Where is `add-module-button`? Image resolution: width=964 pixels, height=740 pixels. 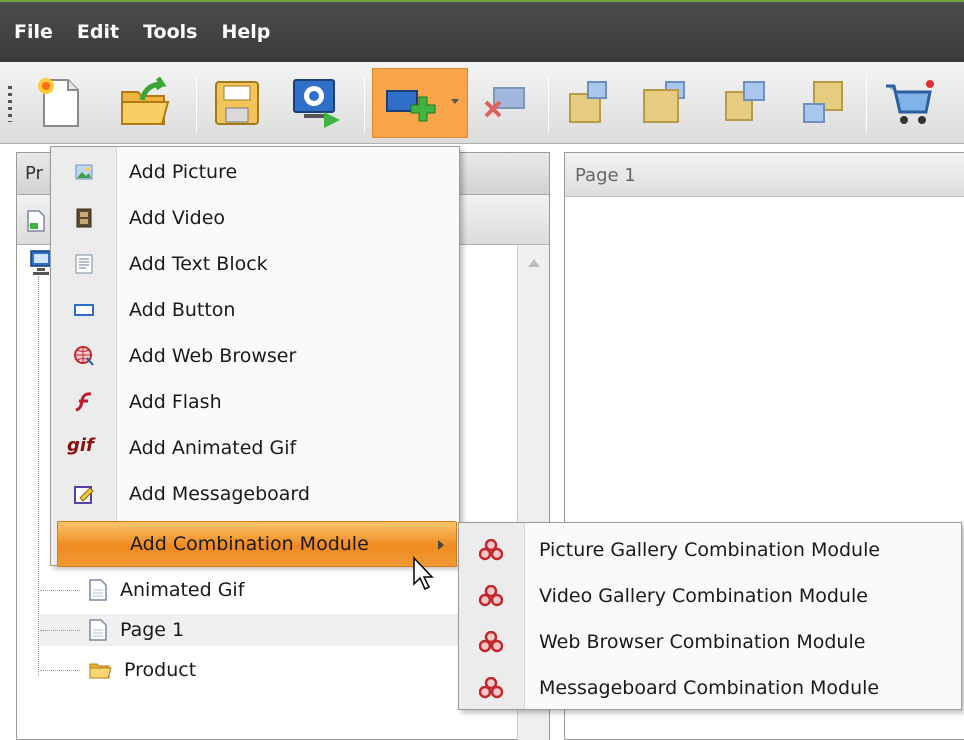
add-module-button is located at coordinates (420, 103).